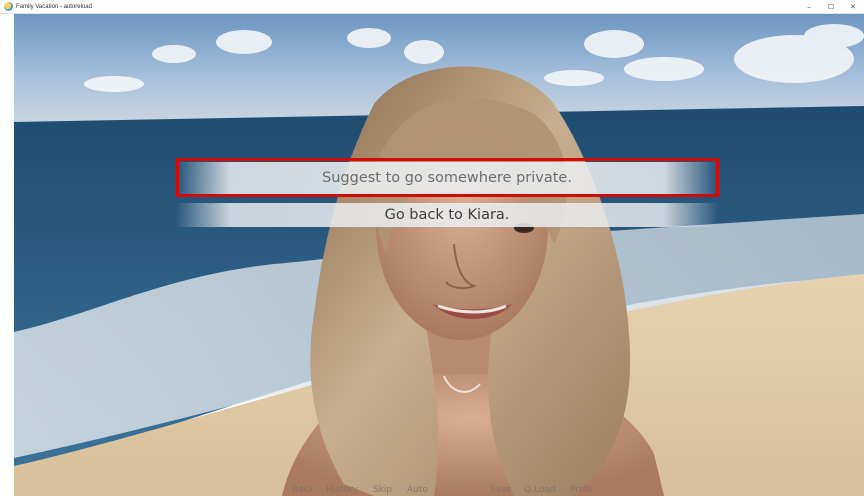  I want to click on quick-menu-save: Save, so click(501, 490).